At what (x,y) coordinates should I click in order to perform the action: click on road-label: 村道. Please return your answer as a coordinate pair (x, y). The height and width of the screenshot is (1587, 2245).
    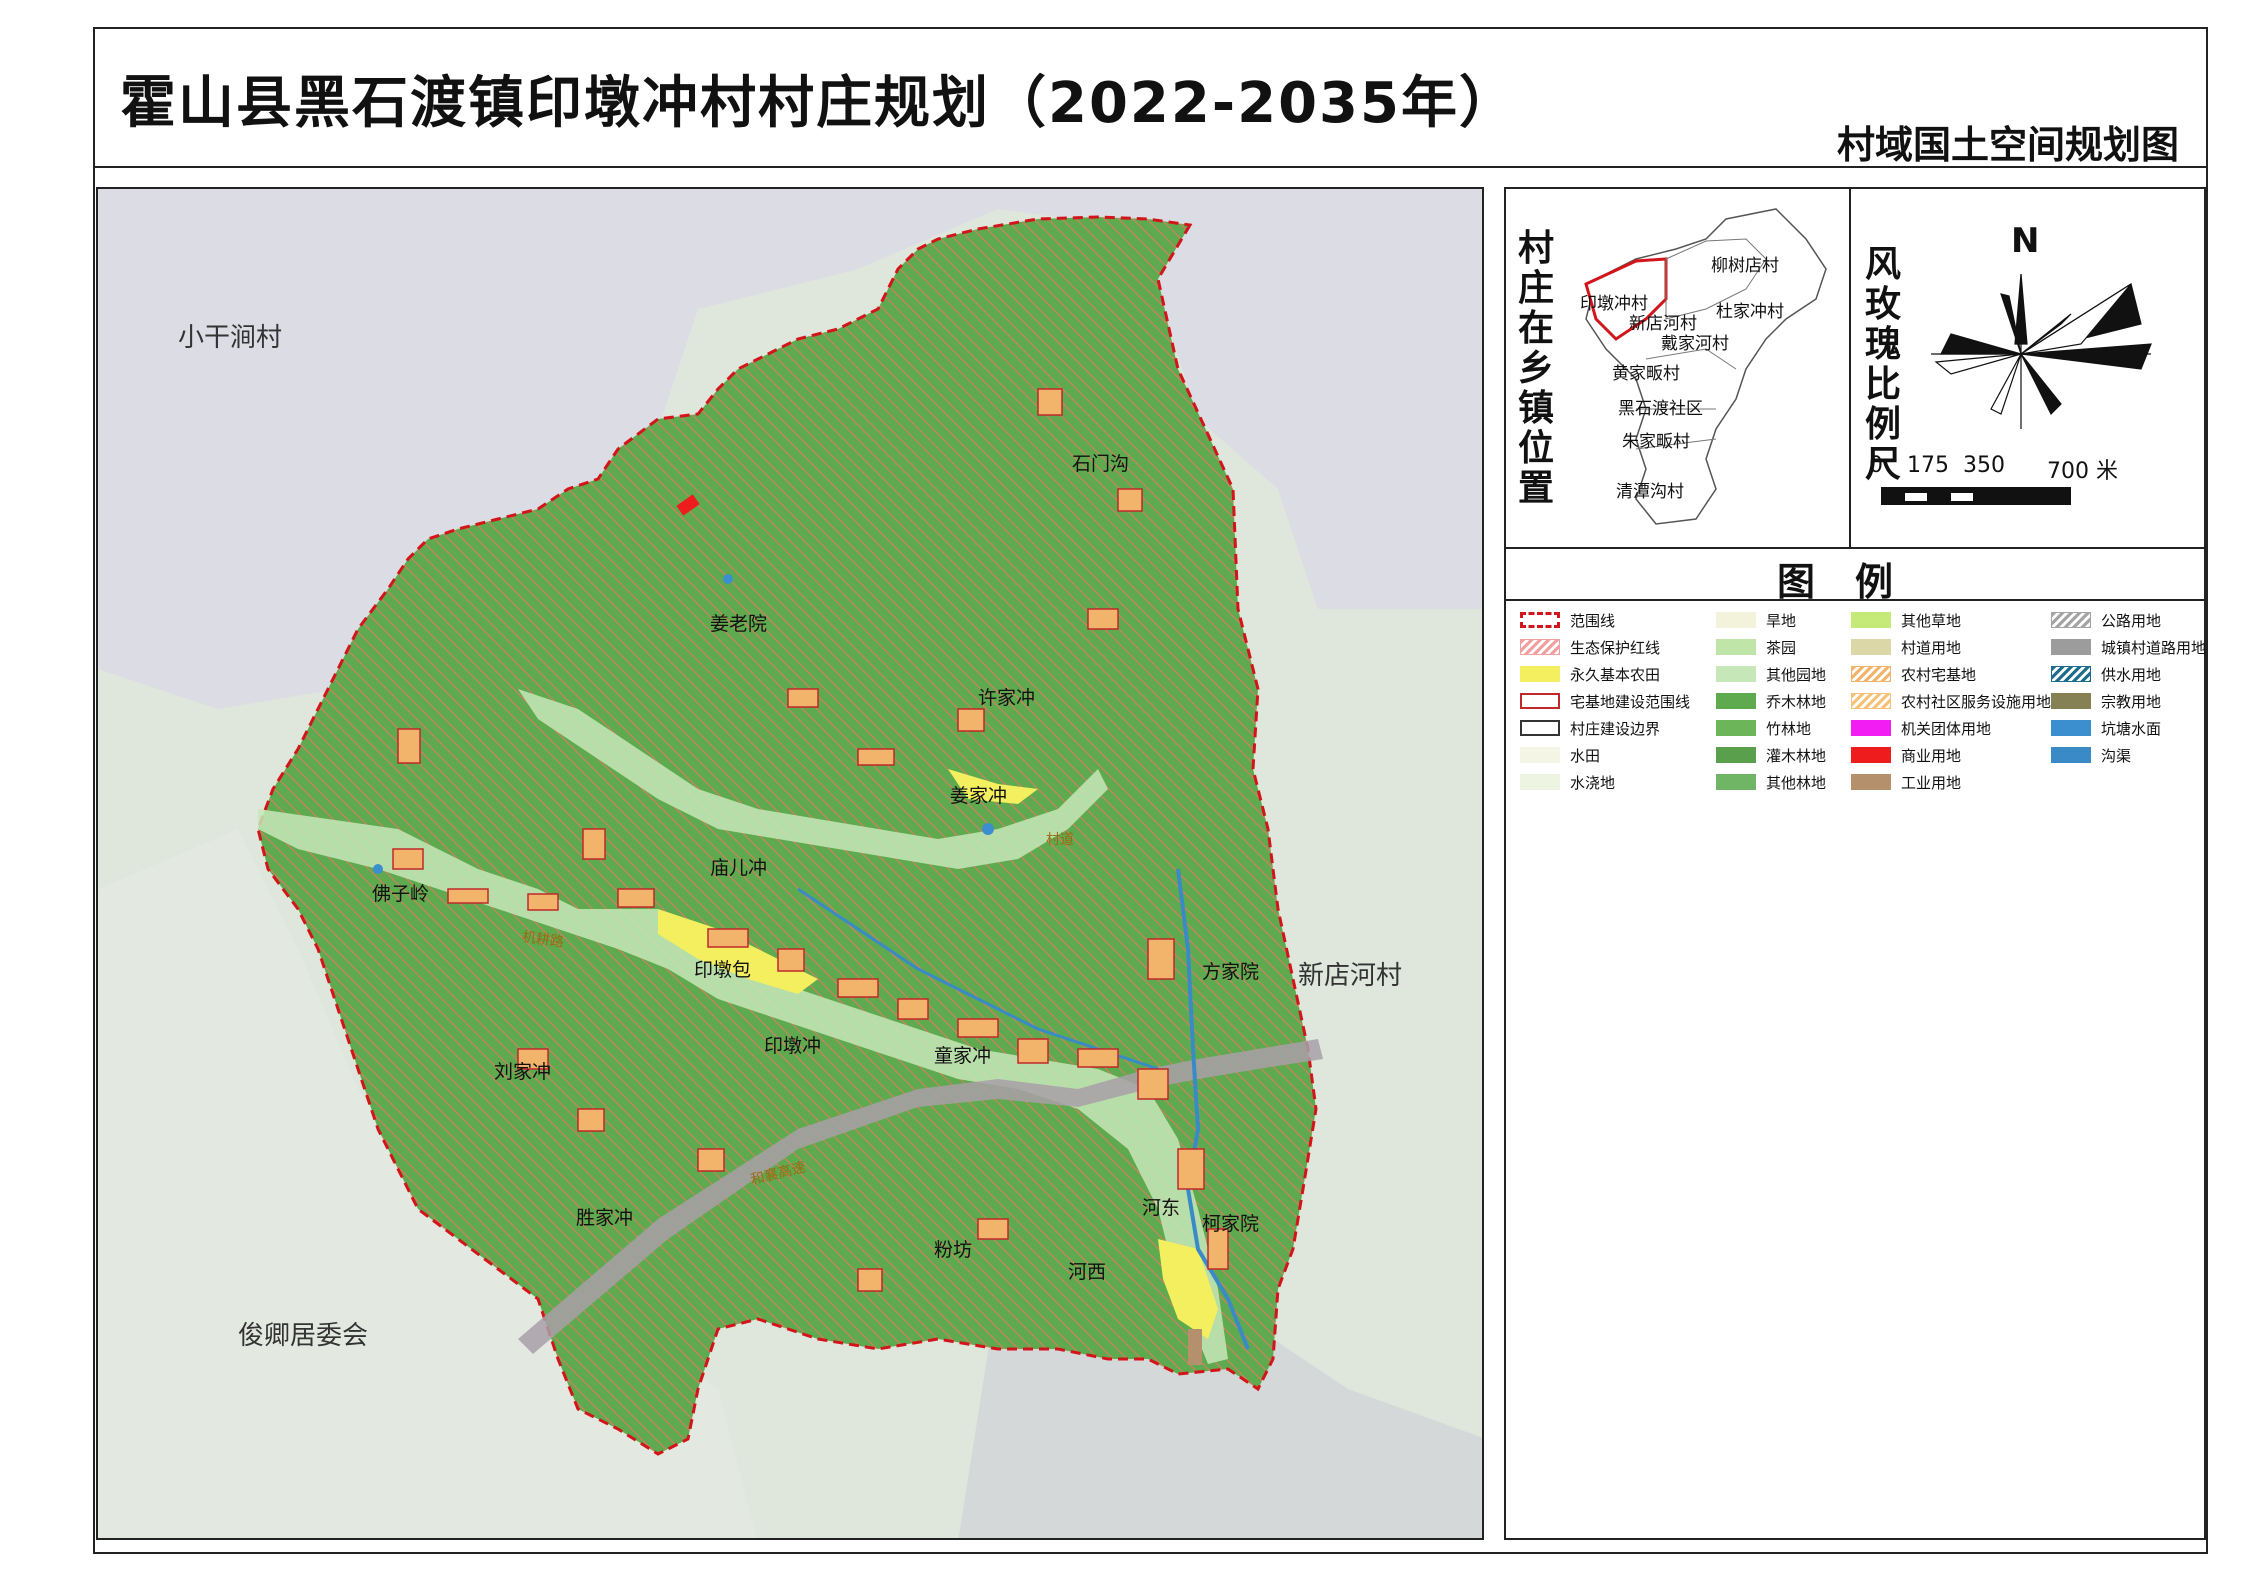
    Looking at the image, I should click on (1060, 840).